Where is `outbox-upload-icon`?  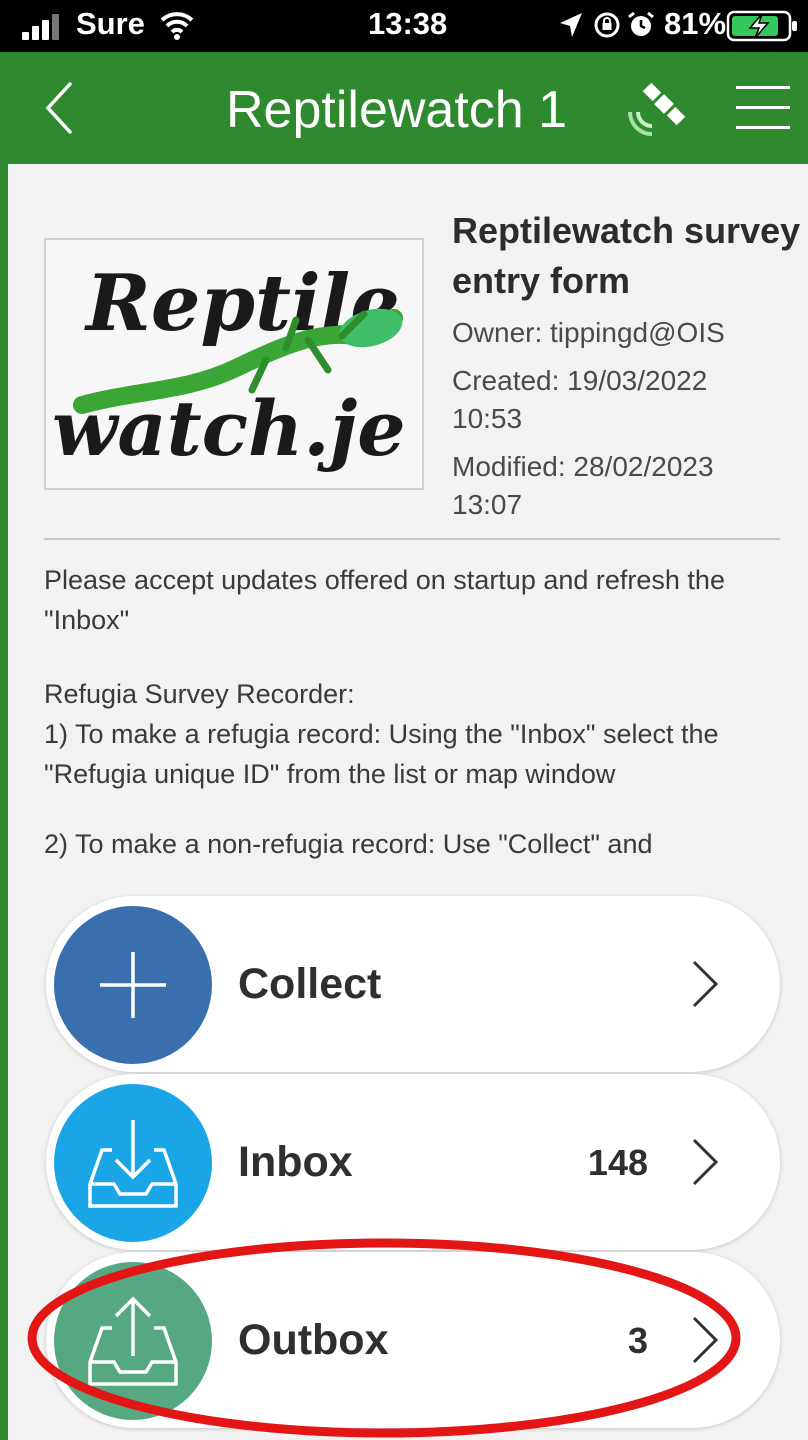
outbox-upload-icon is located at coordinates (133, 1341).